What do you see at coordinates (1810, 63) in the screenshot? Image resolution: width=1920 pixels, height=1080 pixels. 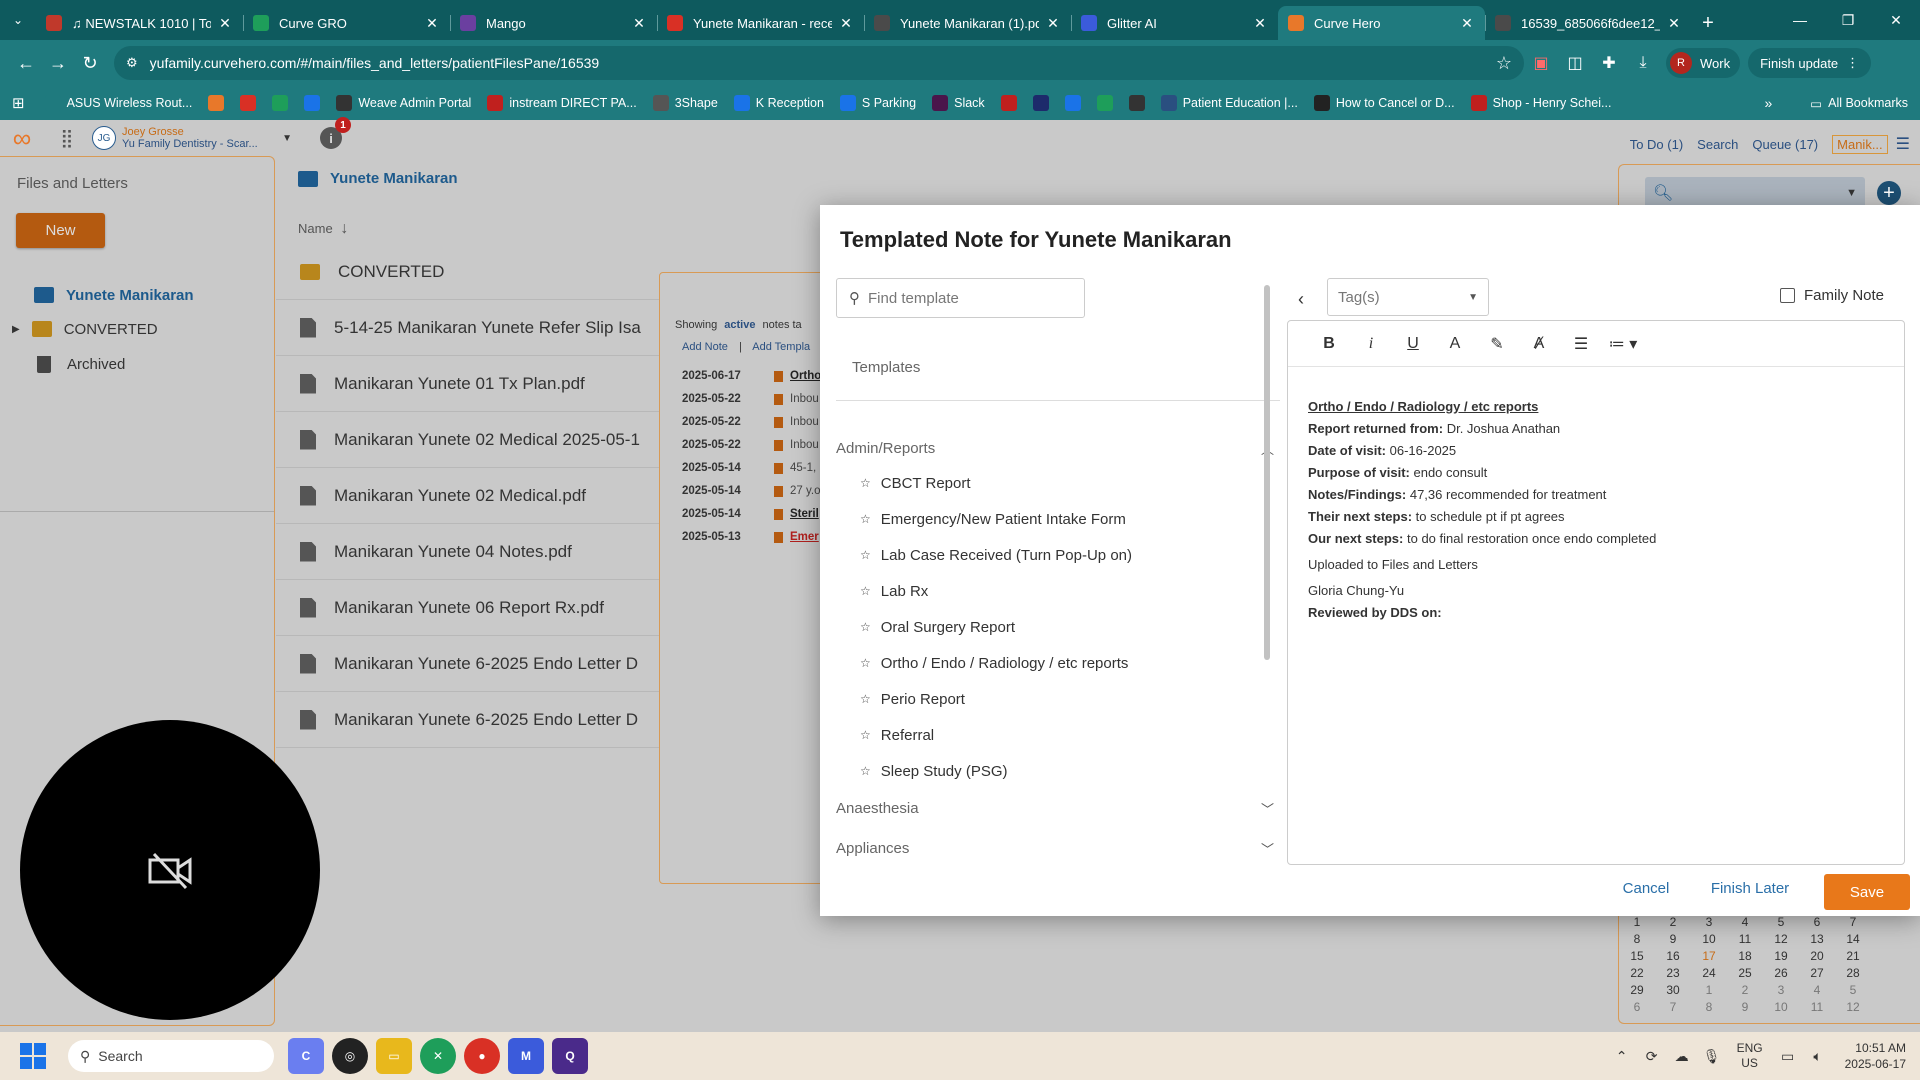 I see `finish-update-button: Finish update ⋮` at bounding box center [1810, 63].